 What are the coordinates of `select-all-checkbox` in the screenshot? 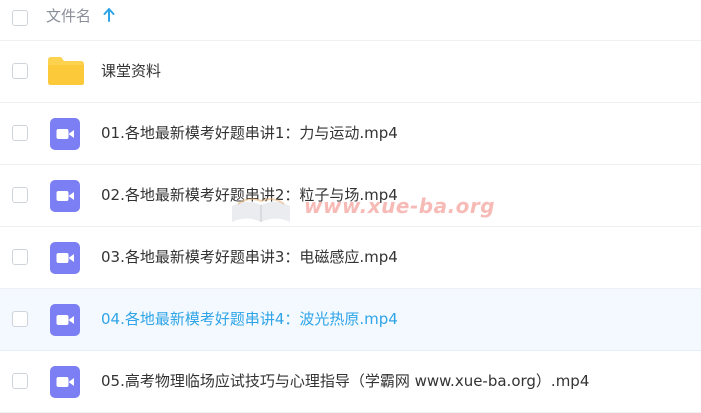 It's located at (20, 18).